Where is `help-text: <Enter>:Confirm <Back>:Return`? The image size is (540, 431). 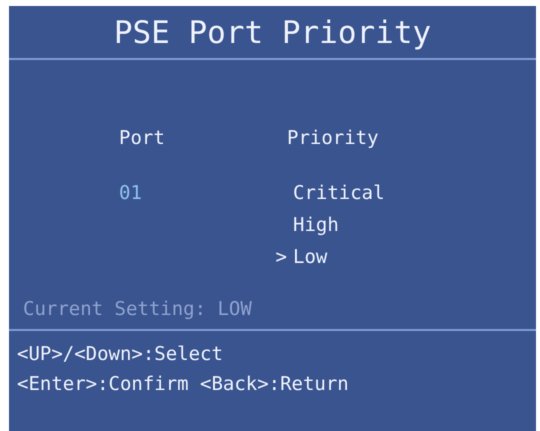 help-text: <Enter>:Confirm <Back>:Return is located at coordinates (183, 383).